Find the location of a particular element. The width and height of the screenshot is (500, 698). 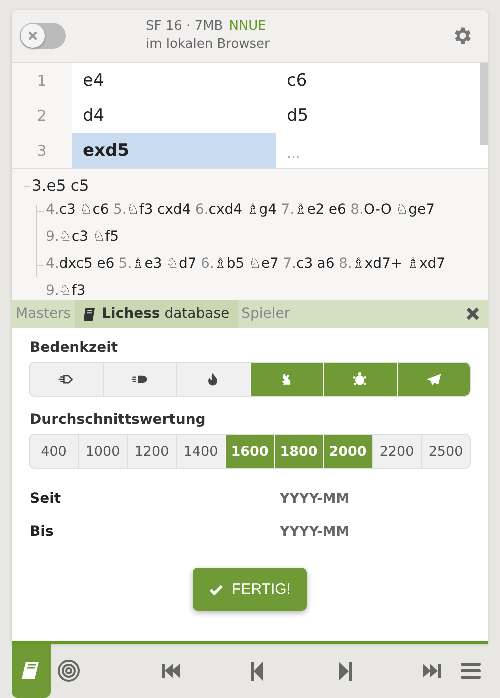

turtle-icon is located at coordinates (360, 379).